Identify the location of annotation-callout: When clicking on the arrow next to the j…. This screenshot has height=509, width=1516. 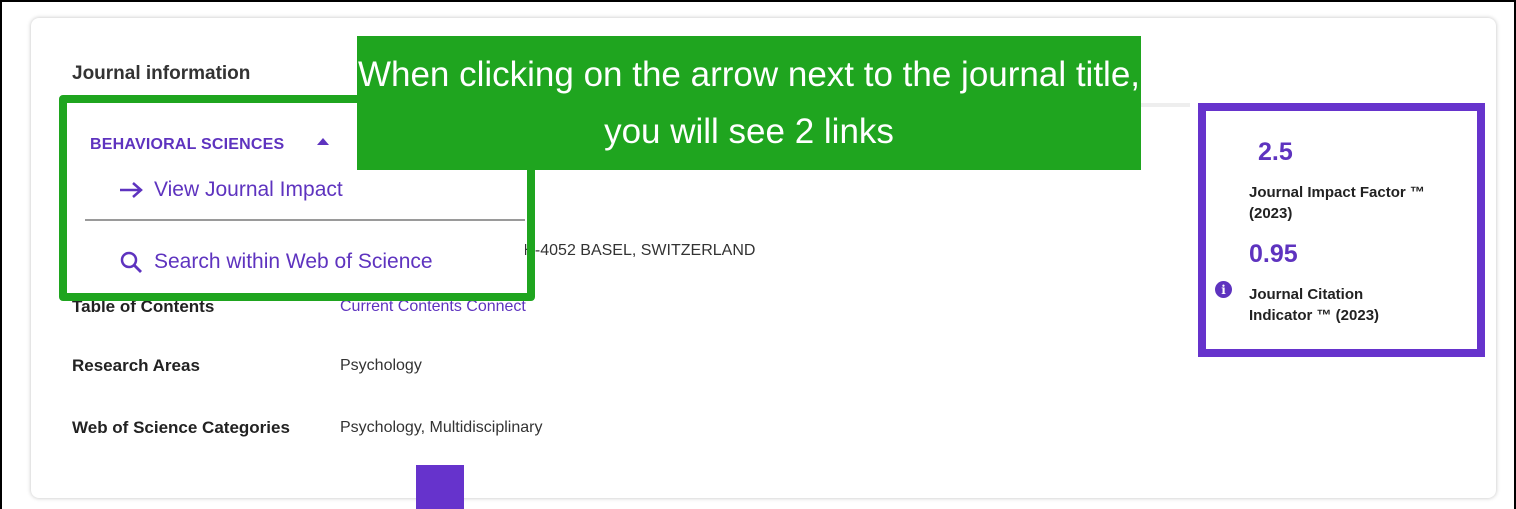
(749, 103).